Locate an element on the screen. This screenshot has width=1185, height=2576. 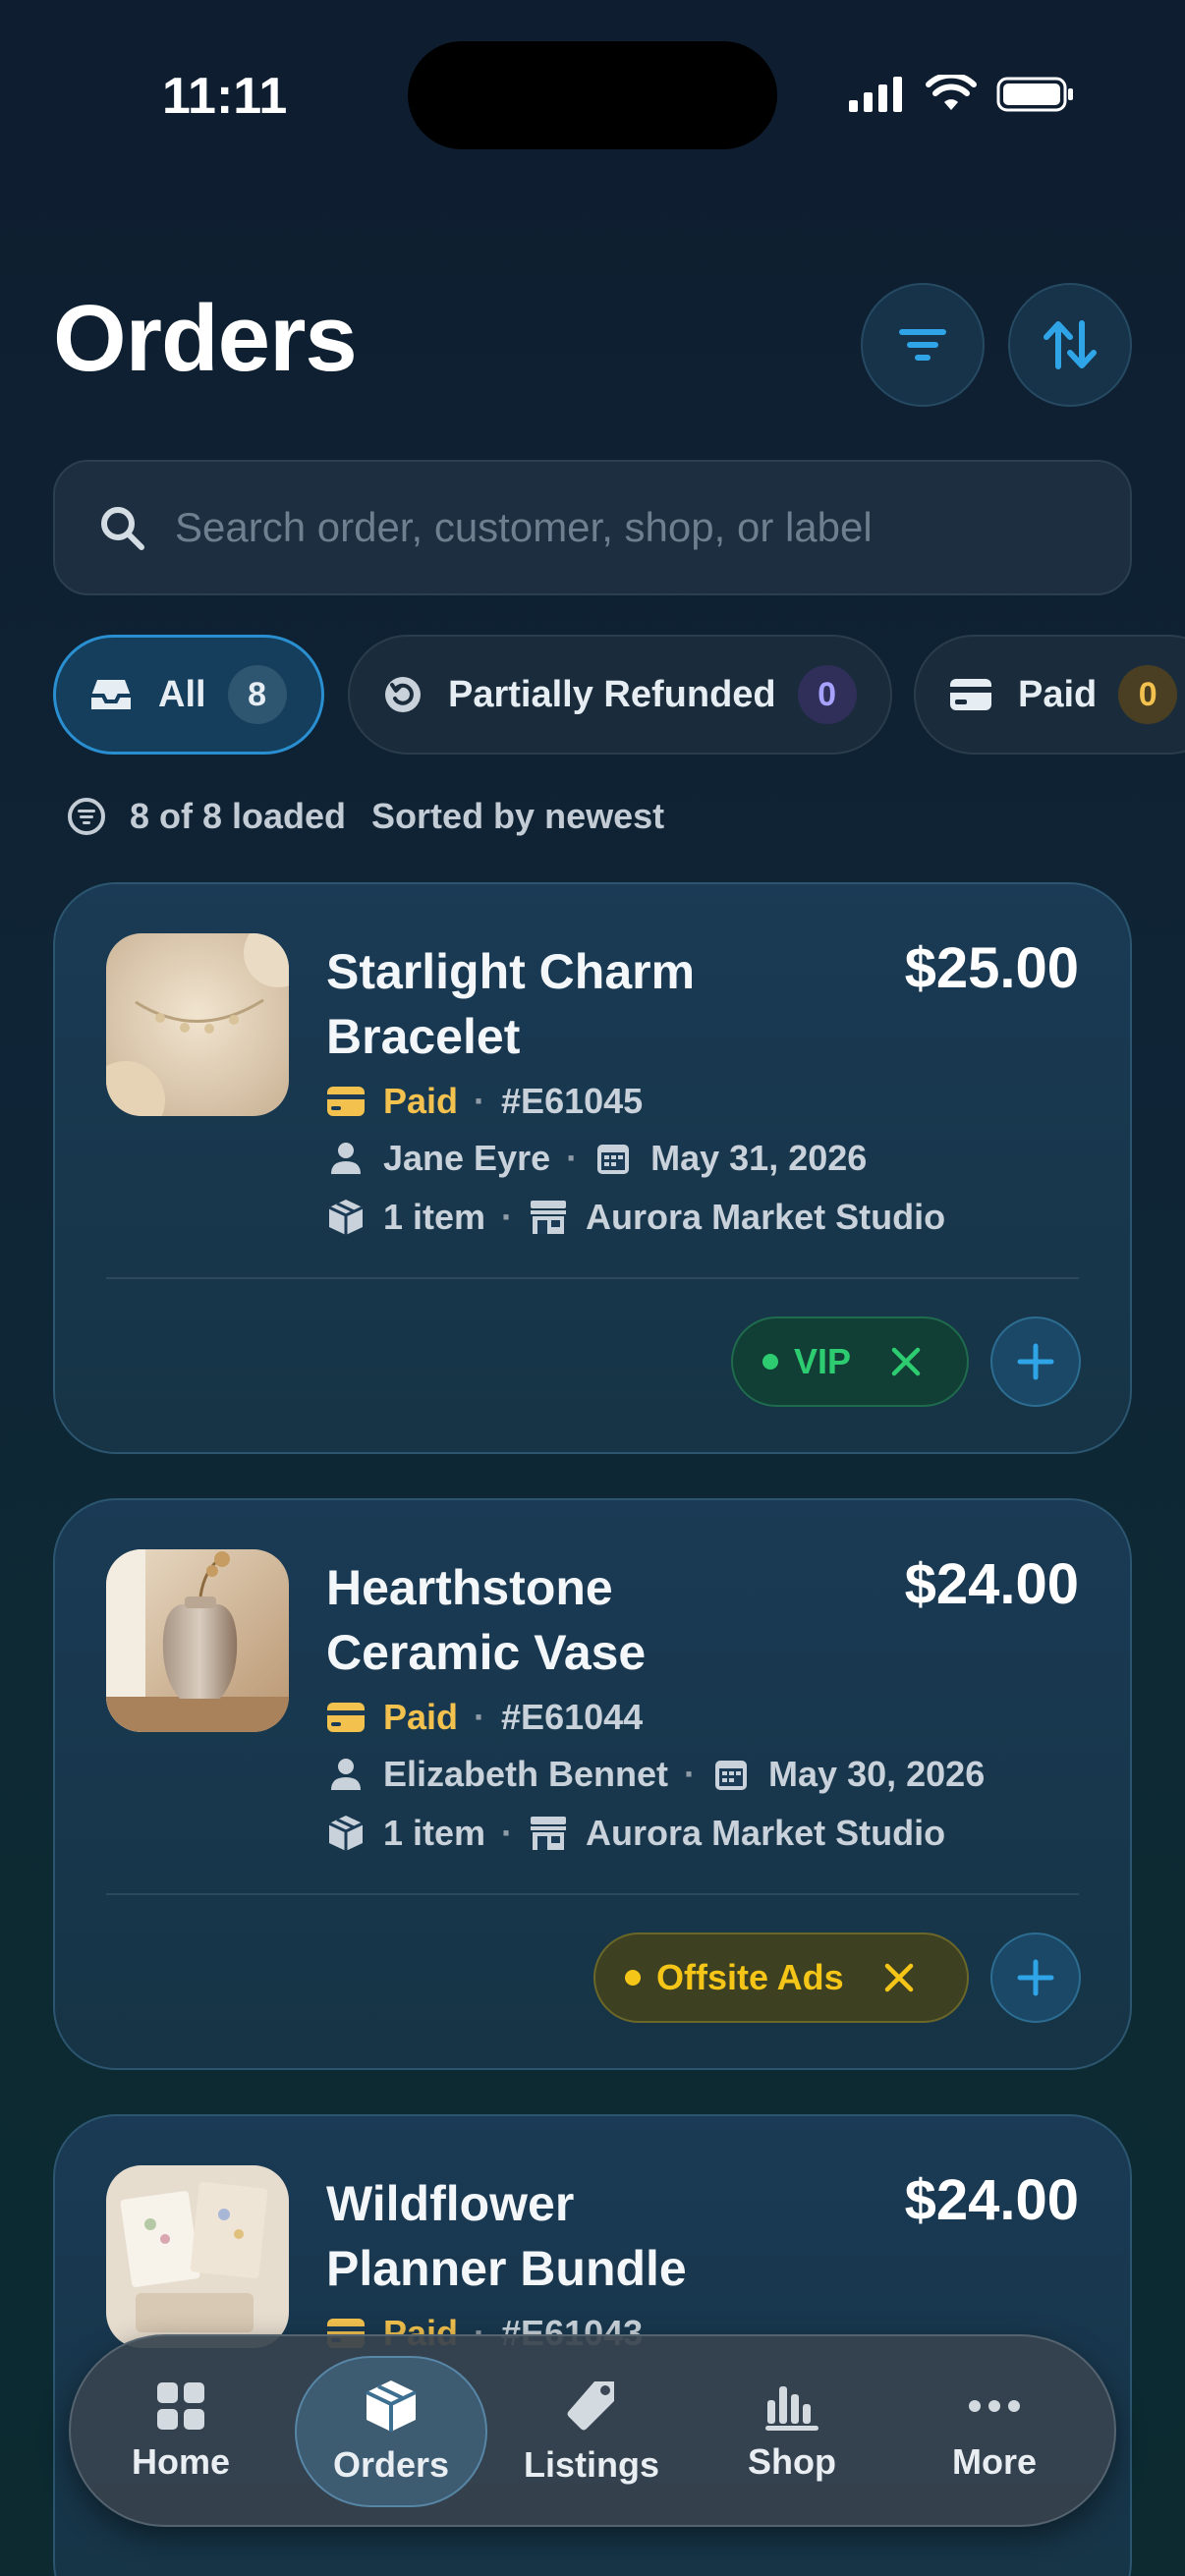
tab-label: Shop is located at coordinates (792, 2461).